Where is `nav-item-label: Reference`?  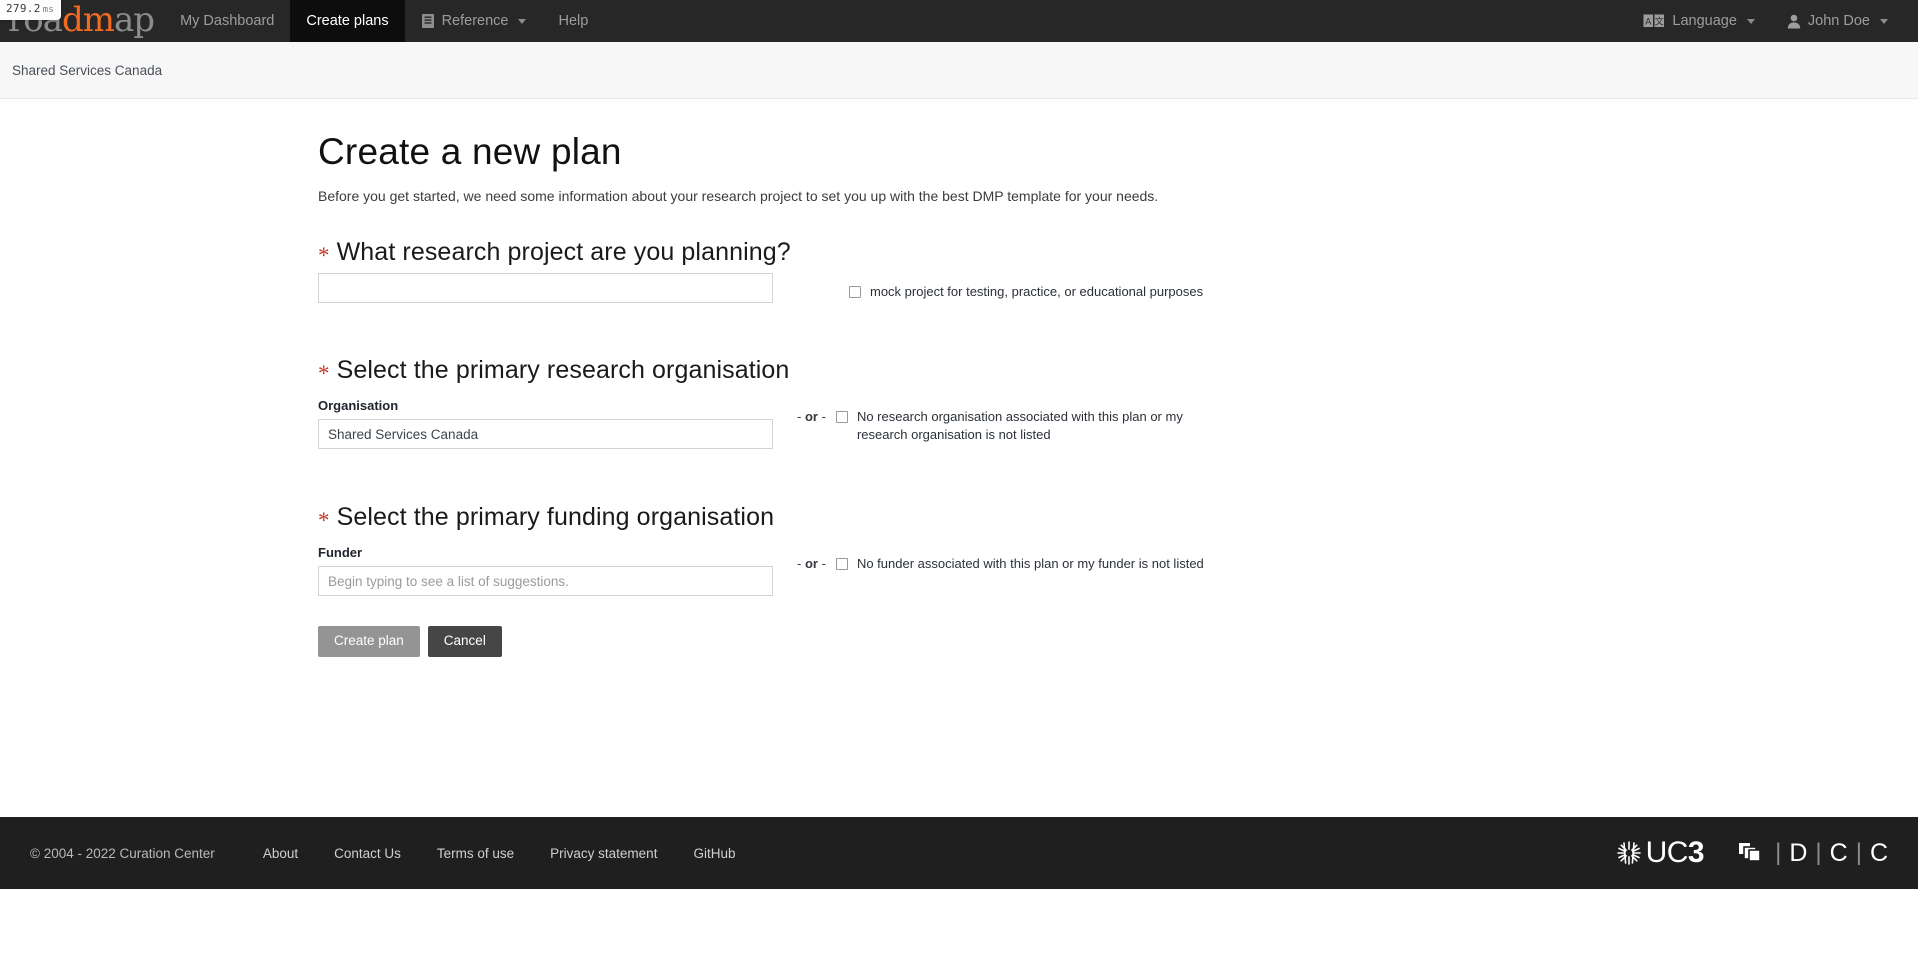 nav-item-label: Reference is located at coordinates (475, 21).